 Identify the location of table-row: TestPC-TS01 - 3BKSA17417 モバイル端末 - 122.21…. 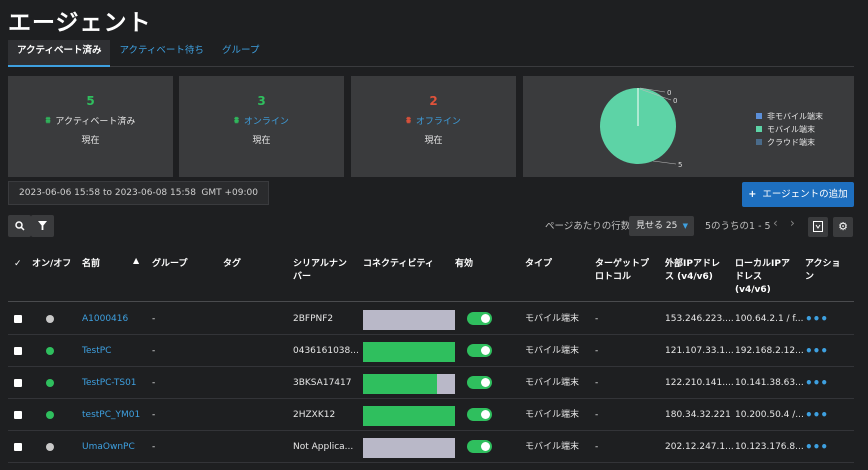
(431, 383).